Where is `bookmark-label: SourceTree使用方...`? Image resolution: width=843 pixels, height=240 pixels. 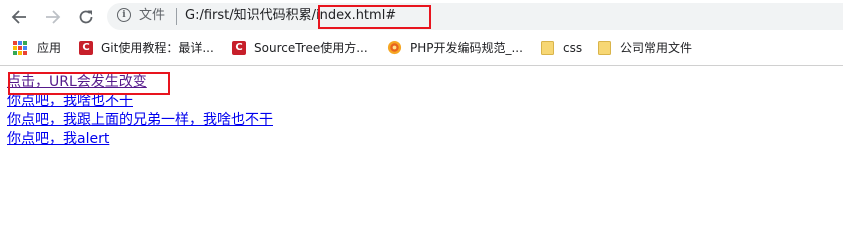 bookmark-label: SourceTree使用方... is located at coordinates (311, 48).